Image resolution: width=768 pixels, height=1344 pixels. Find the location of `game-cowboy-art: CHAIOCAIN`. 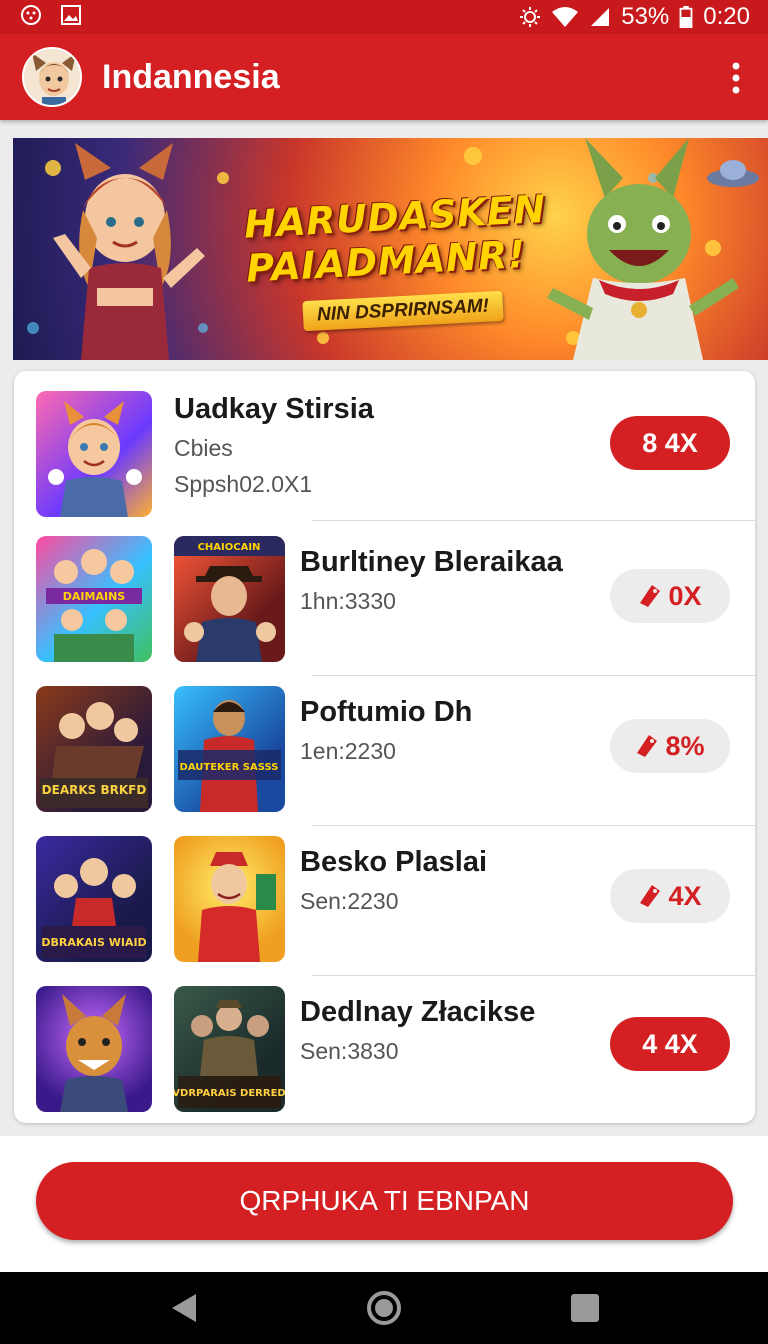

game-cowboy-art: CHAIOCAIN is located at coordinates (229, 599).